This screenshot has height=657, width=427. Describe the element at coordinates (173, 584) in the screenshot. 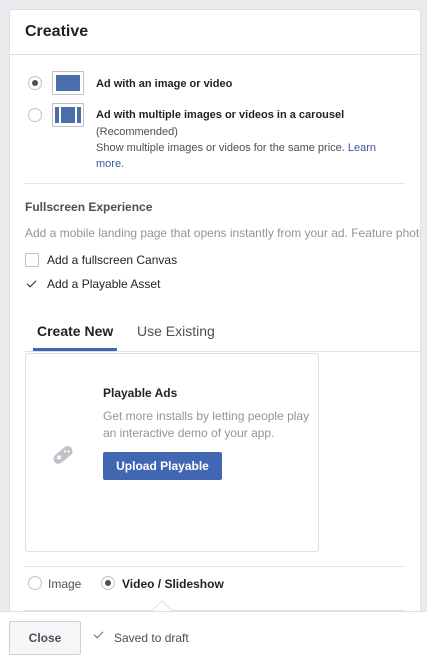

I see `media-video-label: Video / Slideshow` at that location.